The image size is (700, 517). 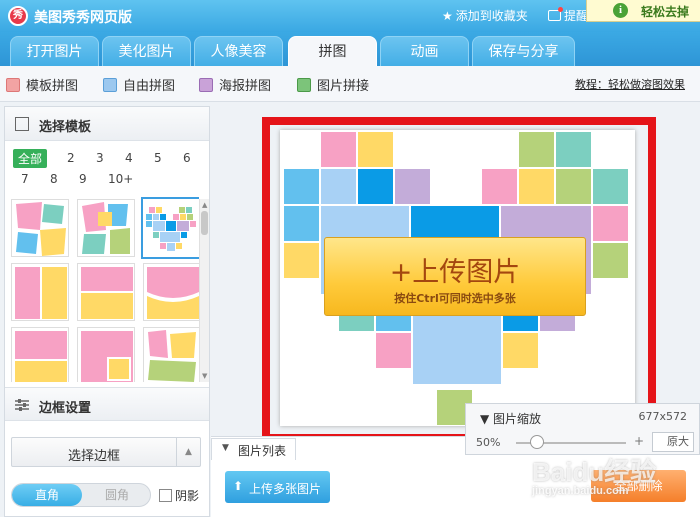 I want to click on mode-poster-collage: 海报拼图, so click(x=235, y=84).